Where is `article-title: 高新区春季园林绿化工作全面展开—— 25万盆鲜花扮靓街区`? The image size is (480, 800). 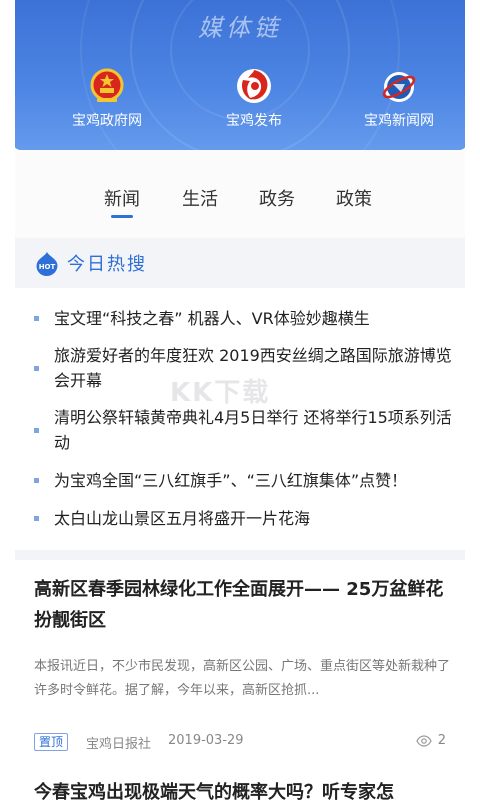
article-title: 高新区春季园林绿化工作全面展开—— 25万盆鲜花扮靓街区 is located at coordinates (244, 605).